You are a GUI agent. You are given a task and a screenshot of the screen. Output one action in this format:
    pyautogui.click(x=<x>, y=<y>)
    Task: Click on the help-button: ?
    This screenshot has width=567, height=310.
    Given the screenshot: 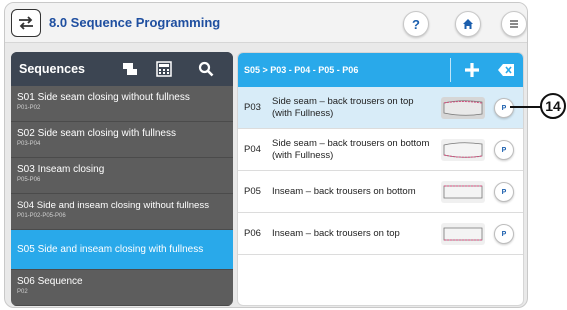 What is the action you would take?
    pyautogui.click(x=416, y=24)
    